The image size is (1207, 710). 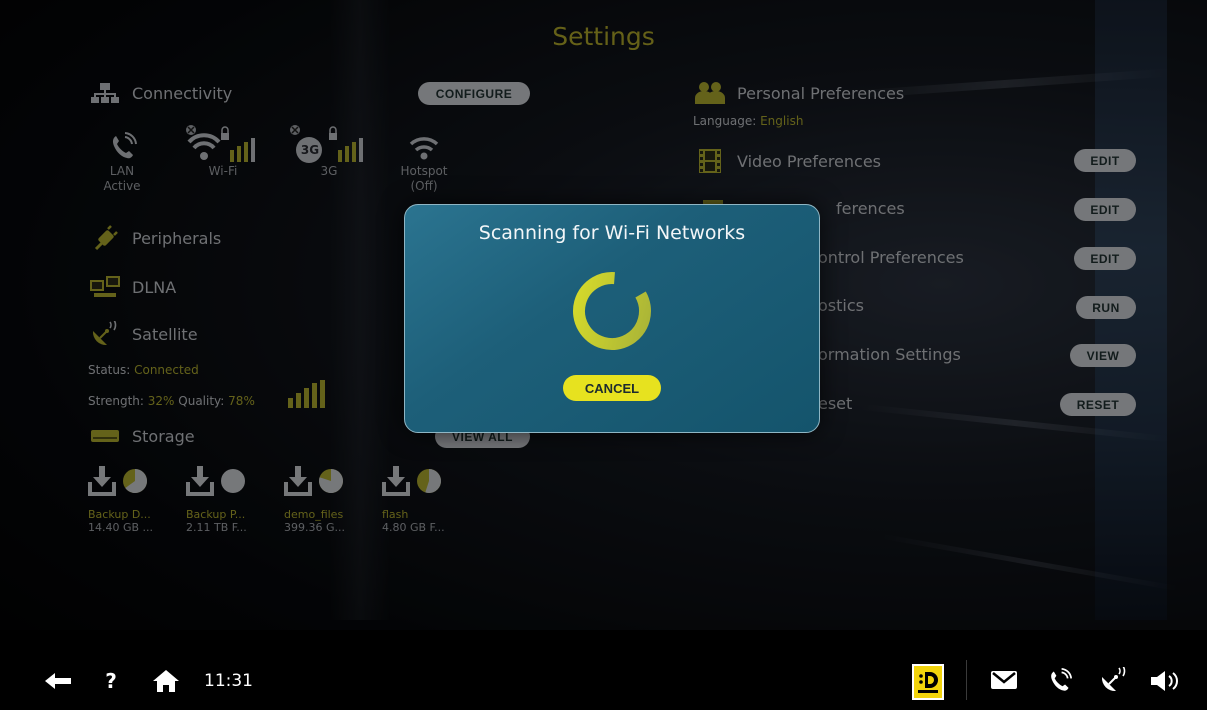 I want to click on back-arrow-icon, so click(x=58, y=681).